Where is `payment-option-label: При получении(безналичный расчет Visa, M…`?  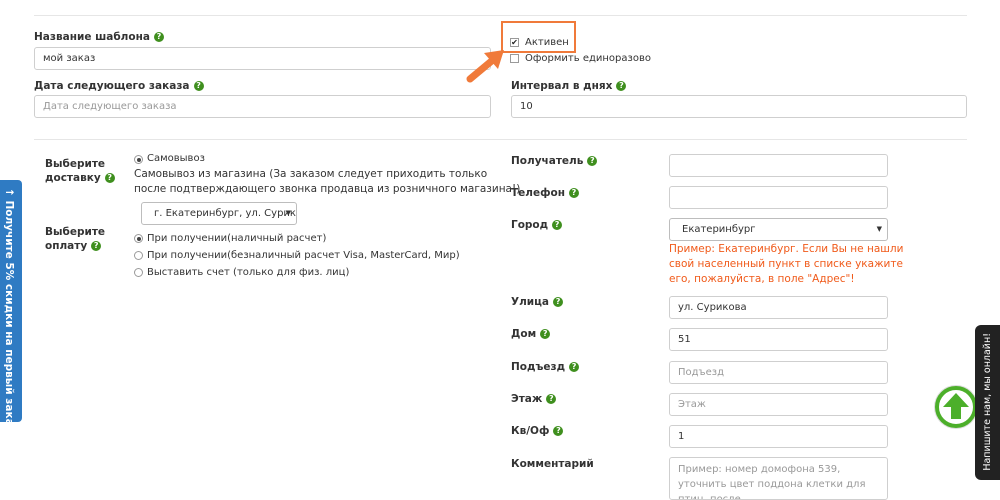
payment-option-label: При получении(безналичный расчет Visa, M… is located at coordinates (303, 255).